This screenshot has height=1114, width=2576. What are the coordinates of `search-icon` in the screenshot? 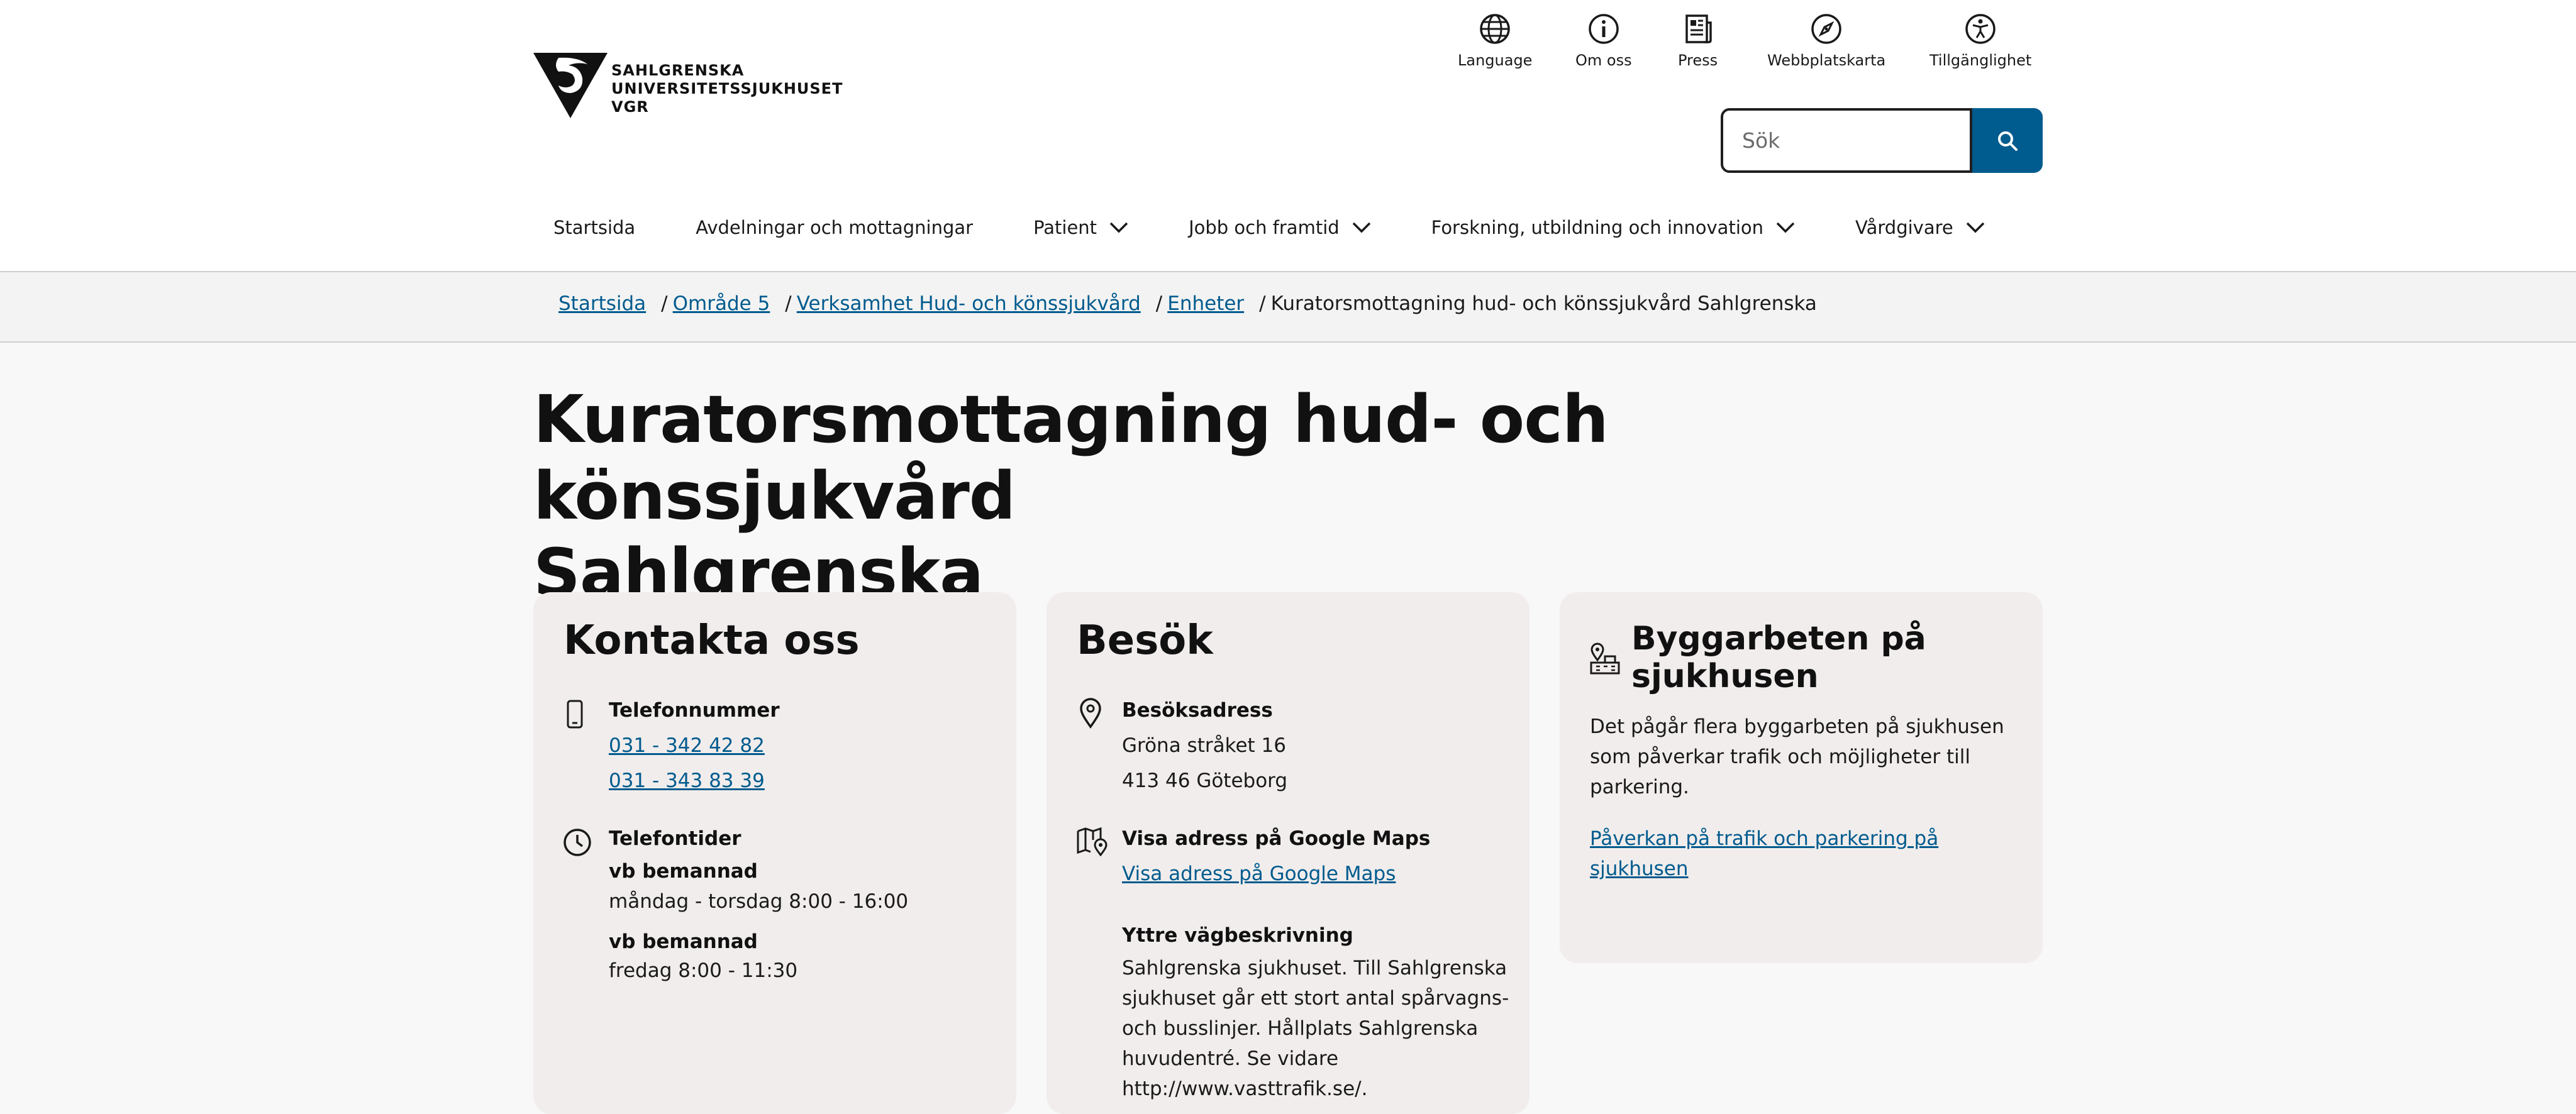 It's located at (2008, 141).